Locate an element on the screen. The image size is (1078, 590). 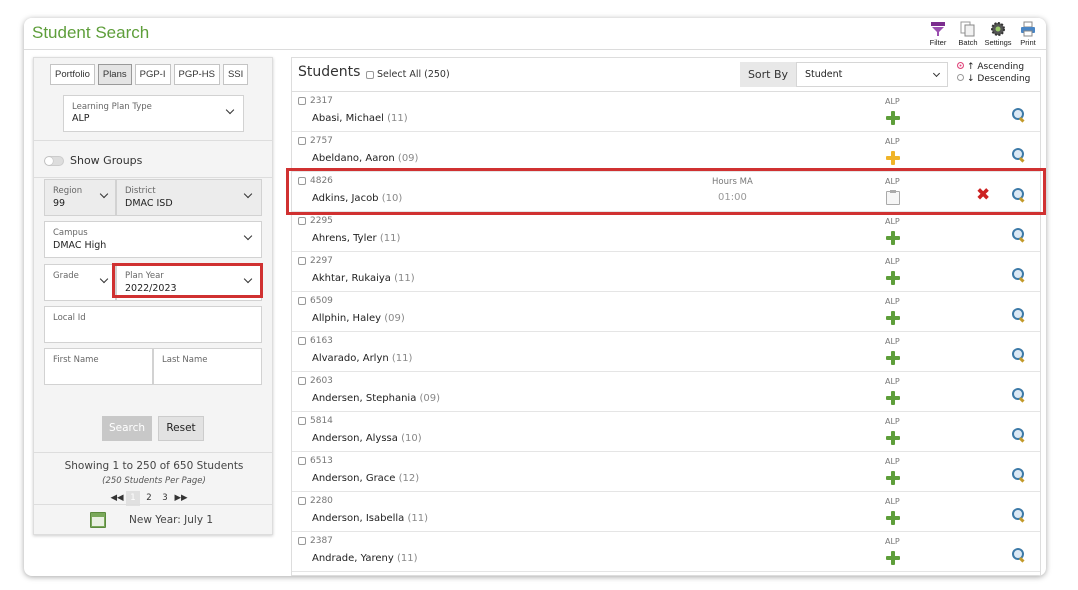
ascending-radio is located at coordinates (960, 65).